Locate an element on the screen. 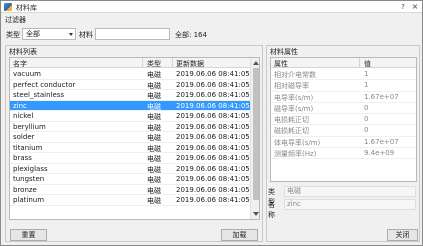  column-header-updated: 更新数据 is located at coordinates (190, 64).